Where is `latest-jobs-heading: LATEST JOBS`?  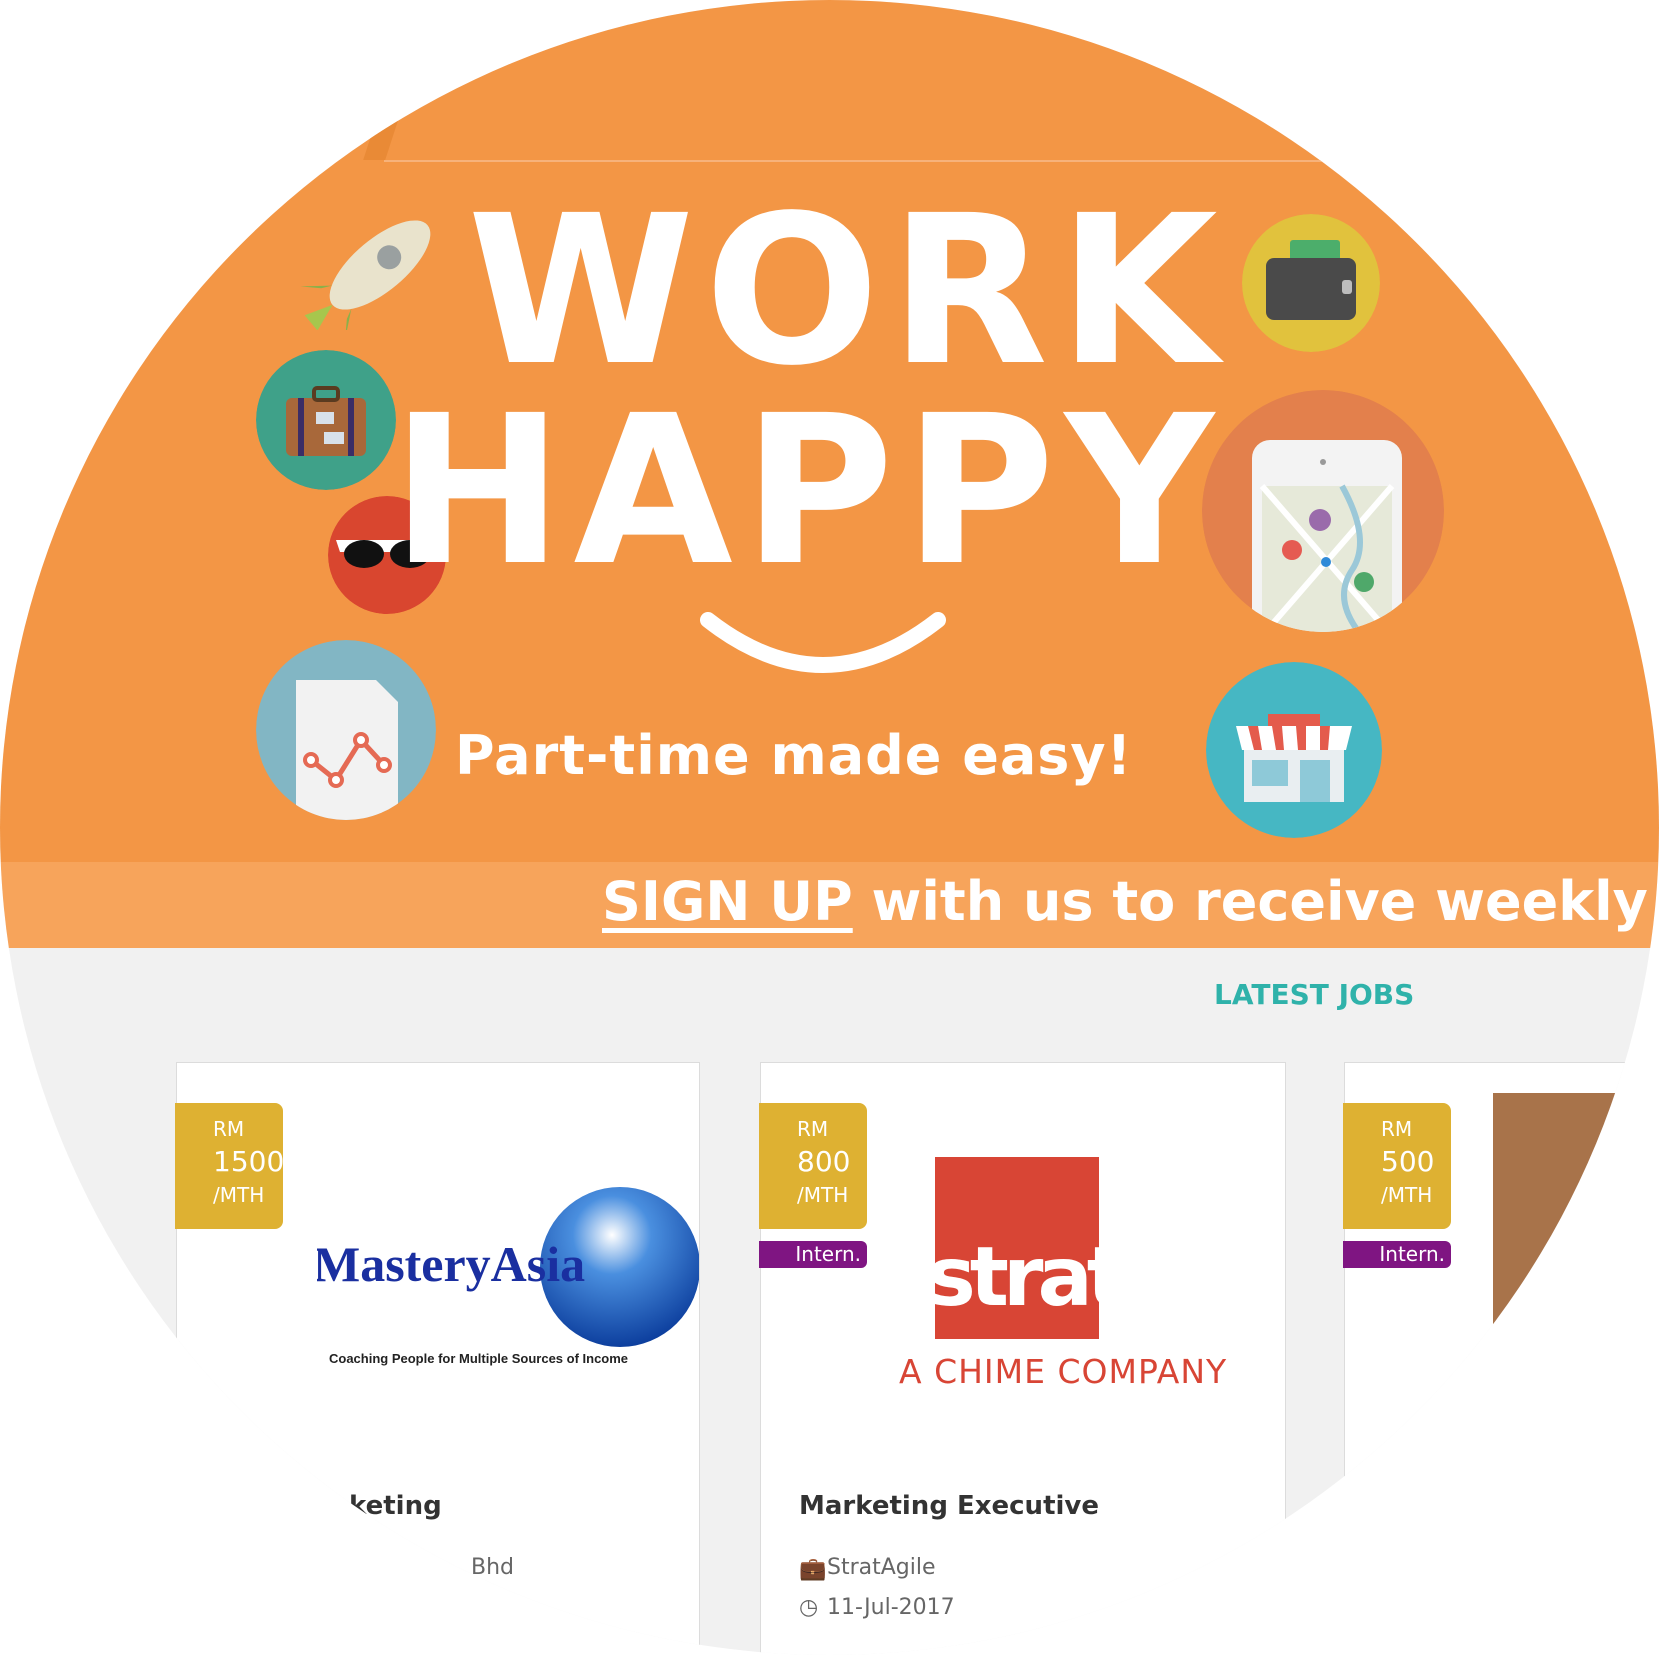 latest-jobs-heading: LATEST JOBS is located at coordinates (1314, 994).